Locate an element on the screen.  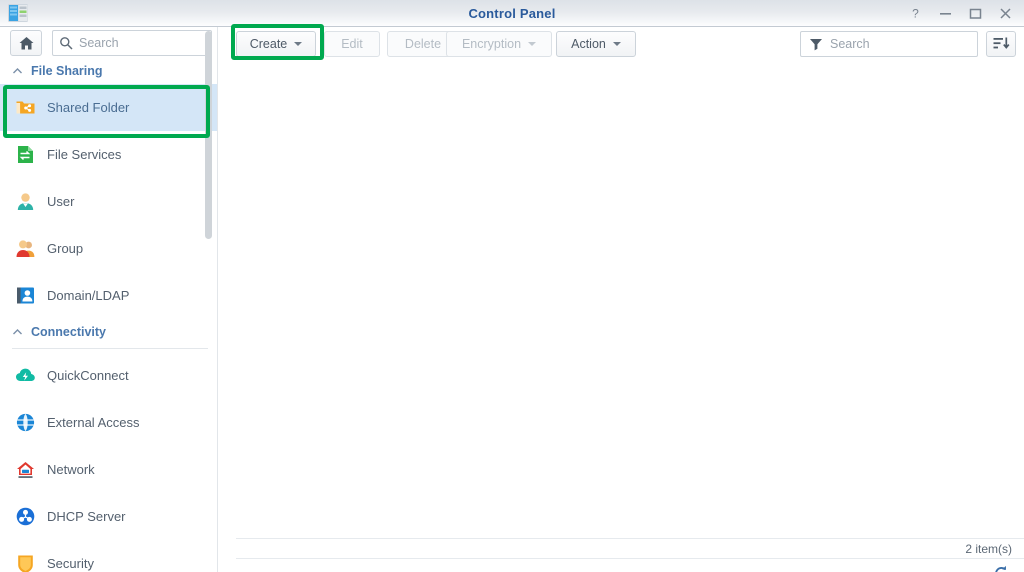
window-title: Control Panel is located at coordinates (512, 13).